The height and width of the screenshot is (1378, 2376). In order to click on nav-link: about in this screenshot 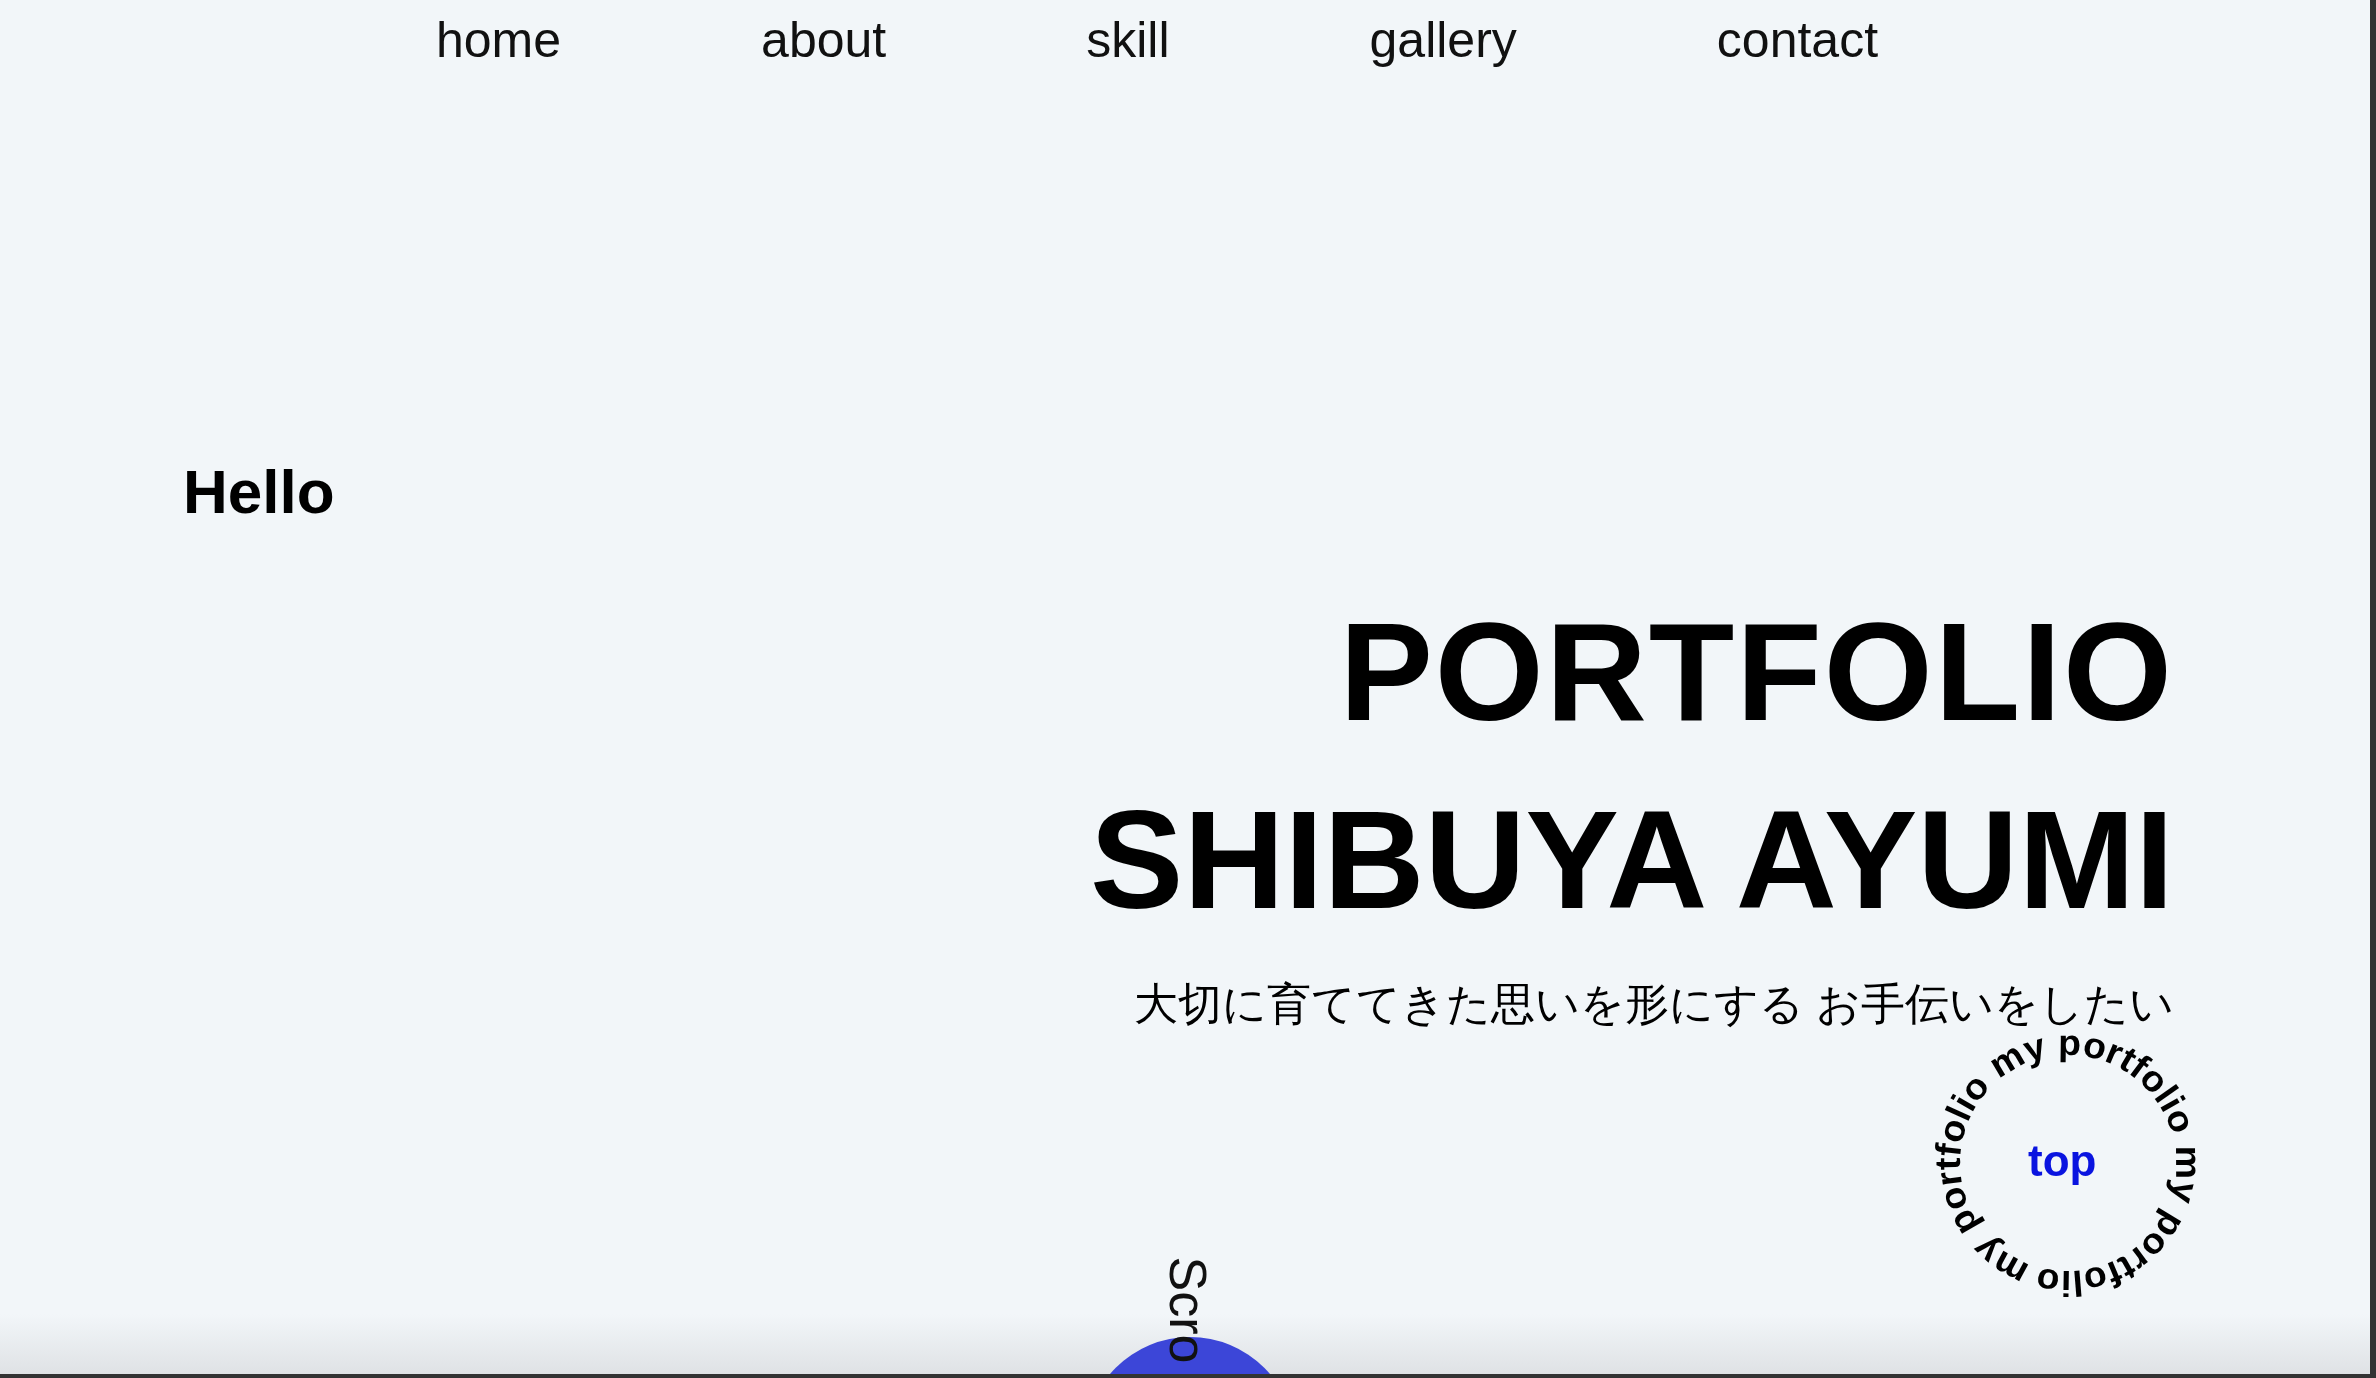, I will do `click(824, 40)`.